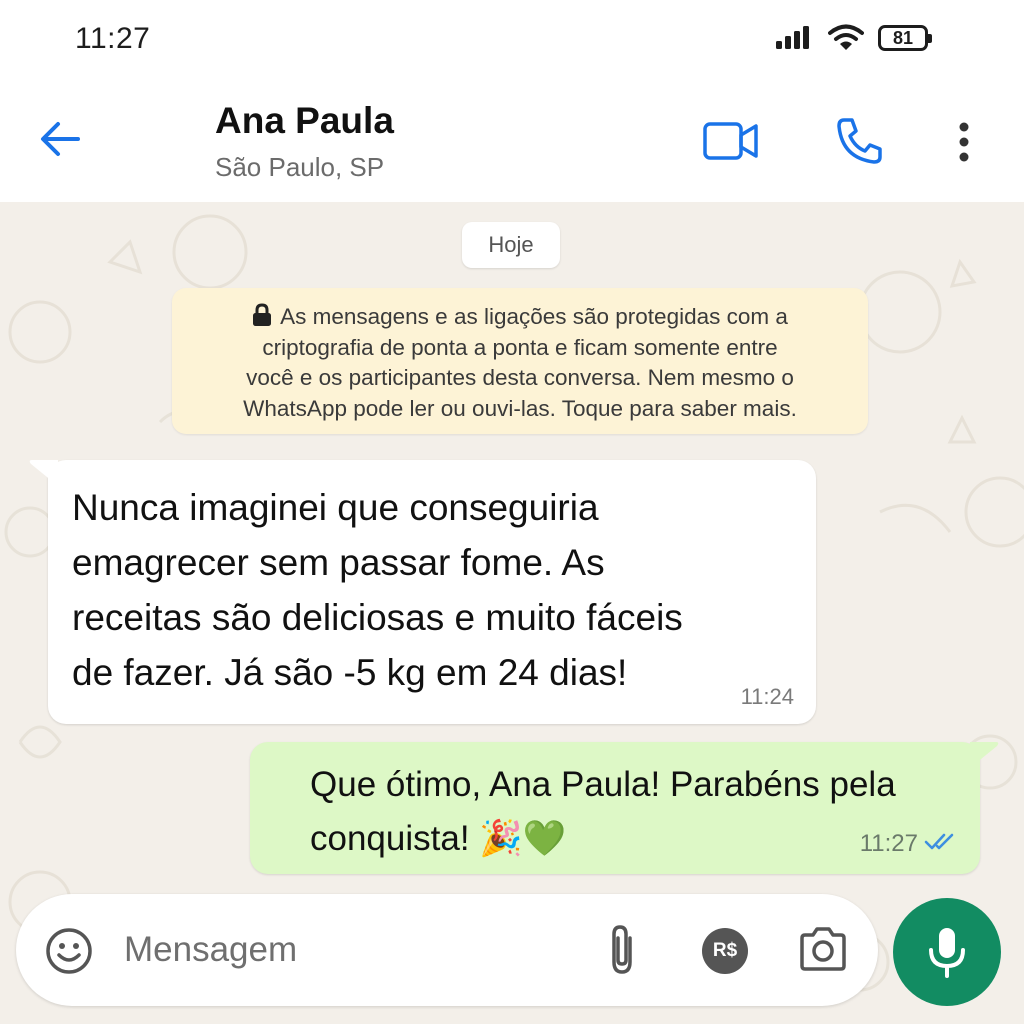 This screenshot has height=1024, width=1024. I want to click on payment-label: R$, so click(725, 950).